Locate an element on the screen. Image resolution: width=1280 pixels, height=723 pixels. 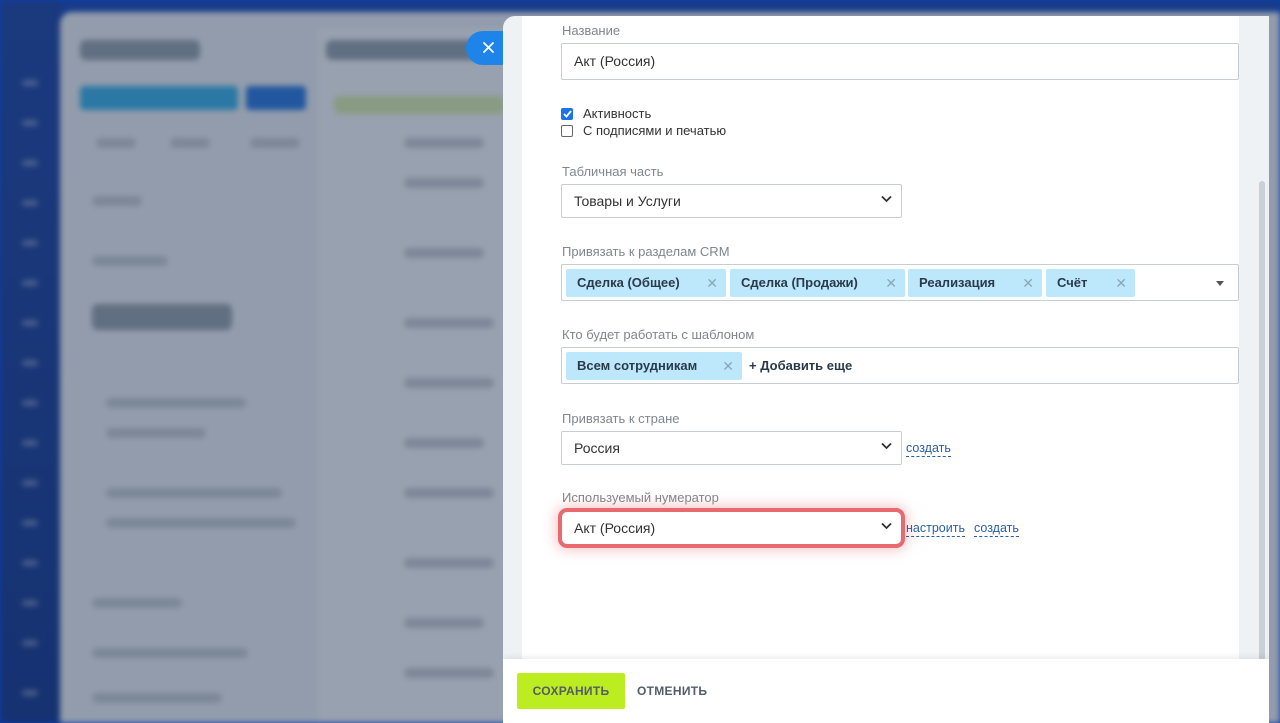
crm-tag: Счёт ✕ is located at coordinates (1090, 283).